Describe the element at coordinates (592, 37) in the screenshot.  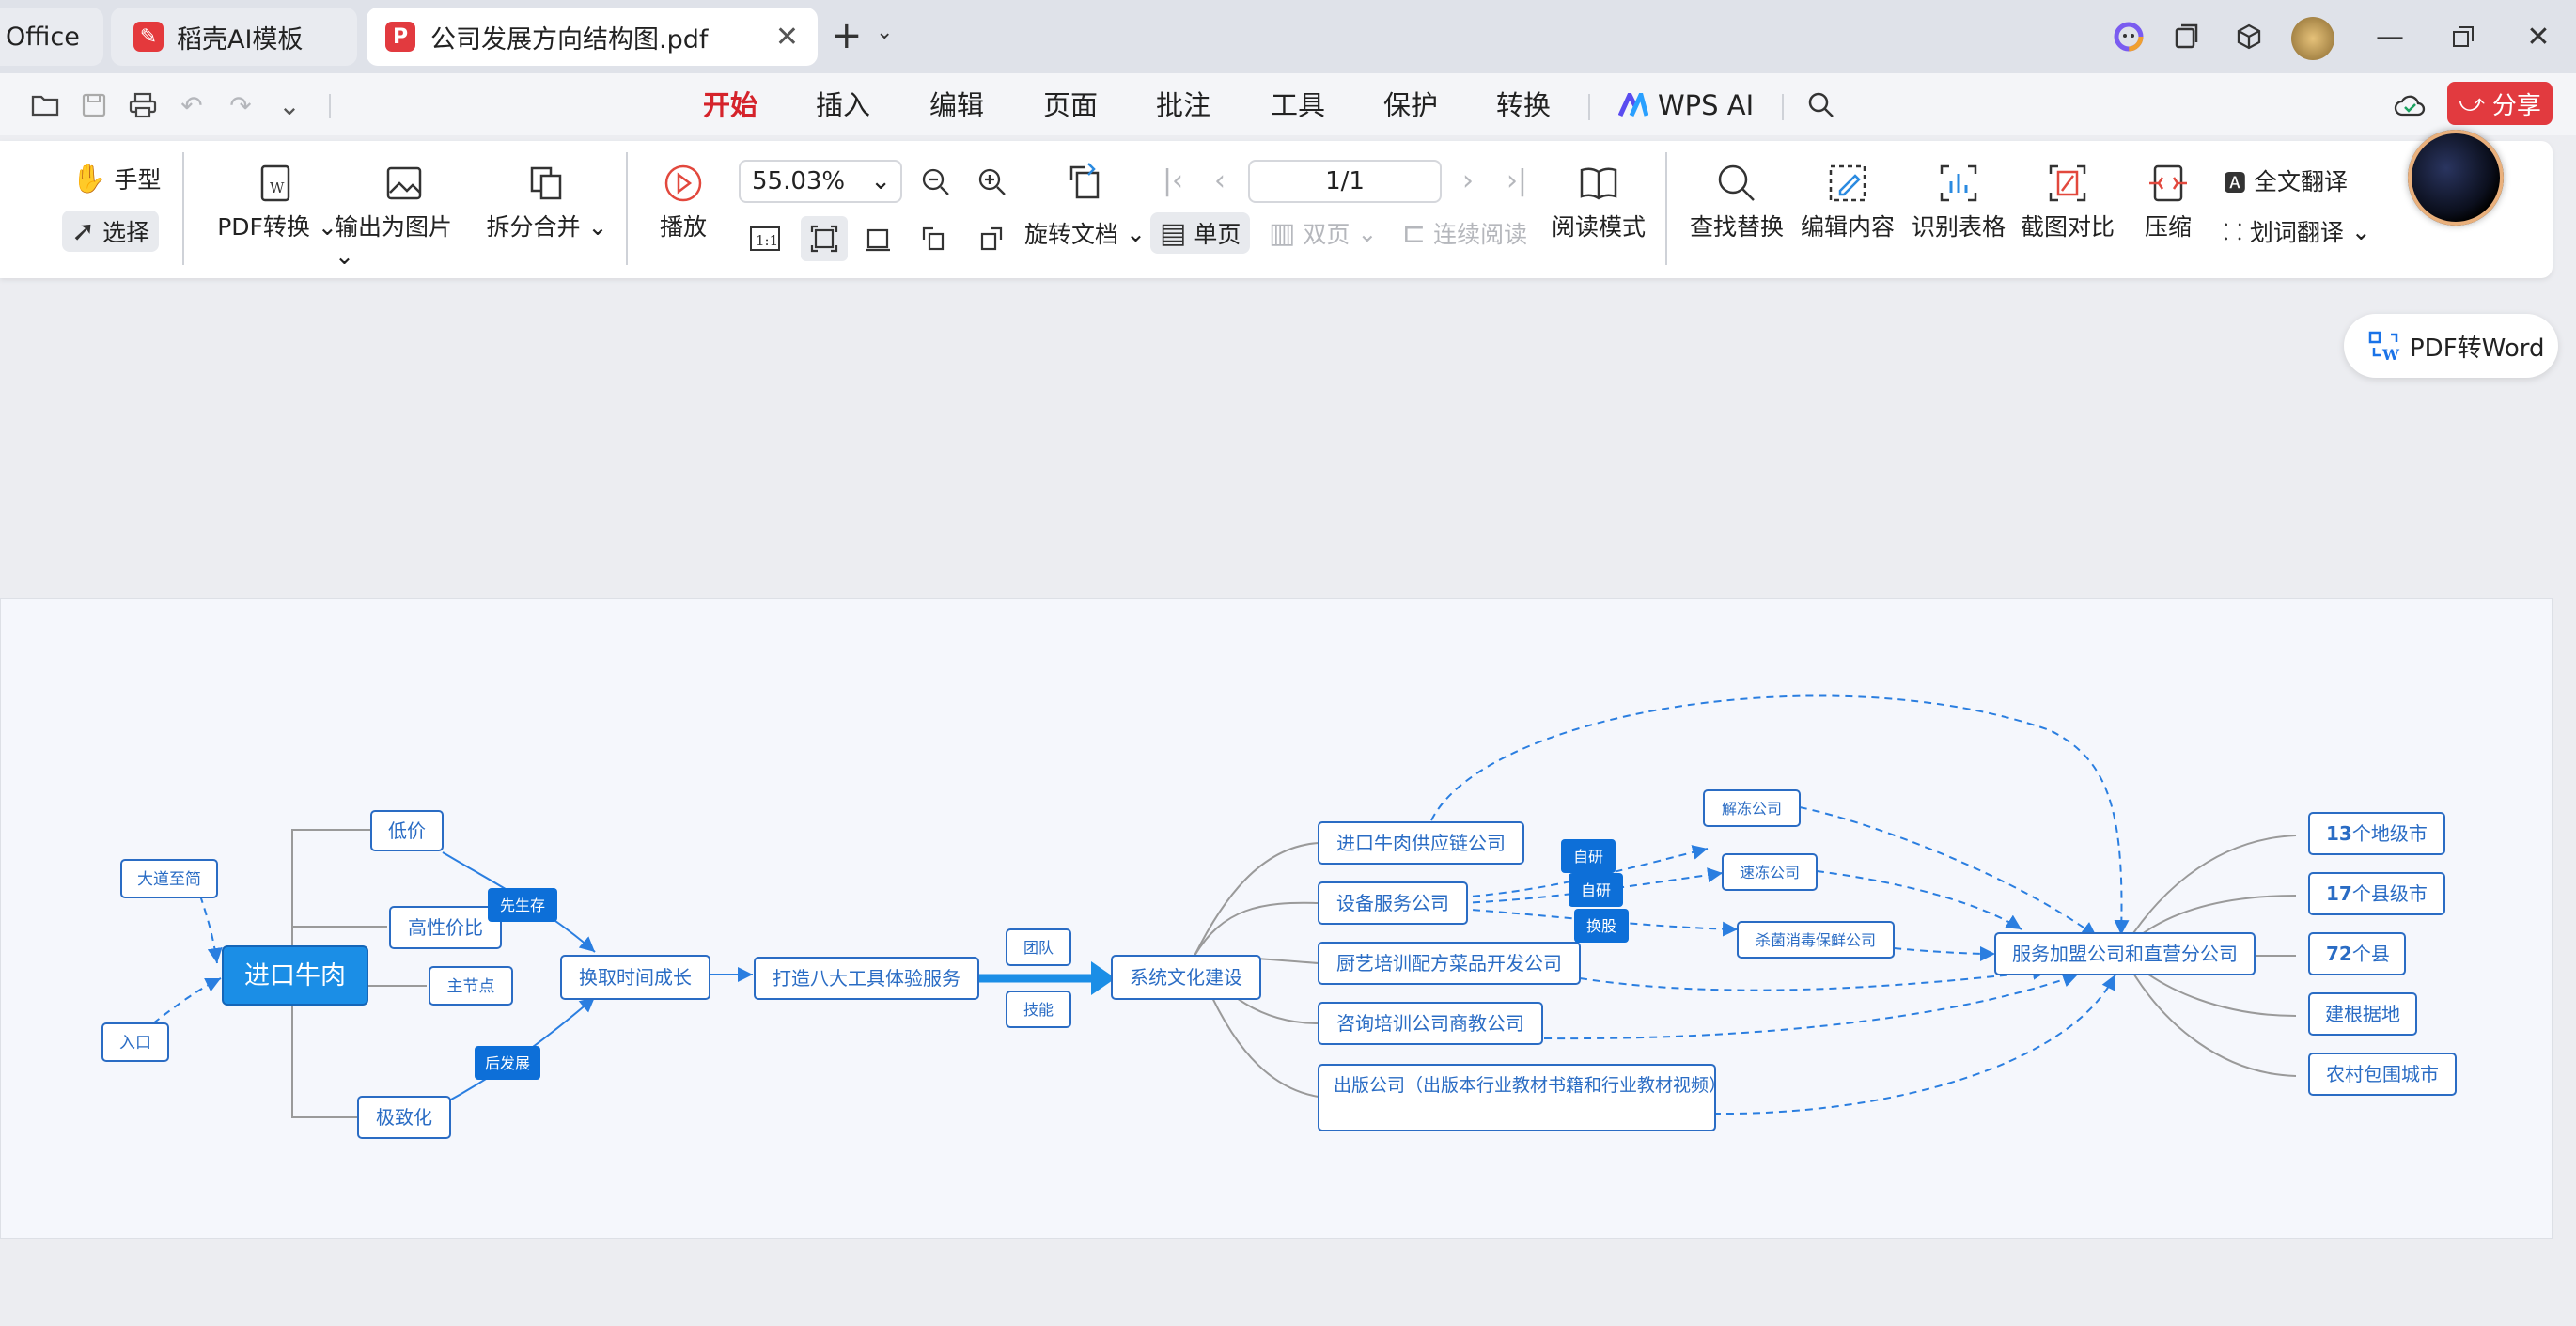
I see `tab-pdf: P 公司发展方向结构图.pdf ✕` at that location.